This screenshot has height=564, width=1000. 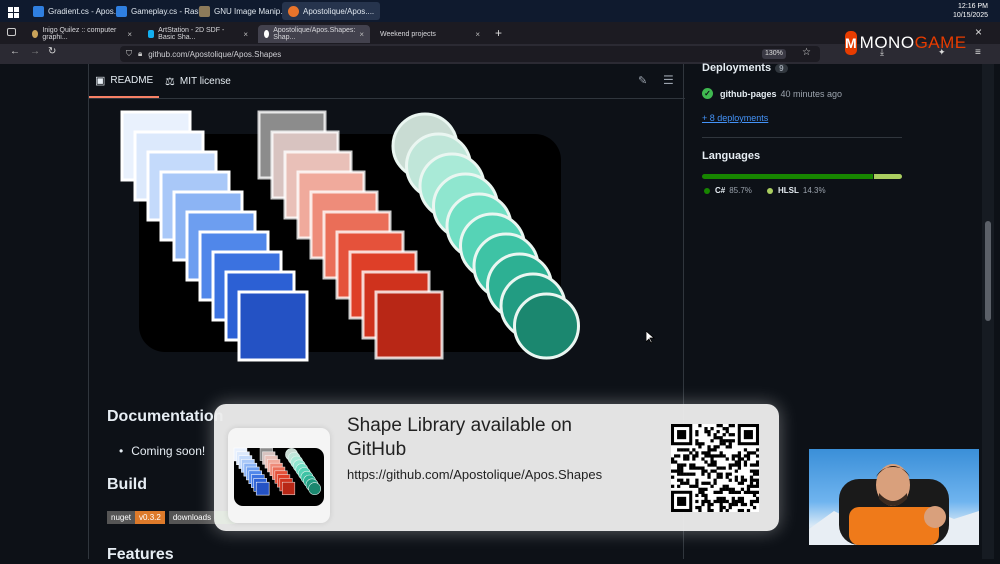 I want to click on tab-inigo-quilez: Inigo Quilez :: computer graphi... ×, so click(x=82, y=34).